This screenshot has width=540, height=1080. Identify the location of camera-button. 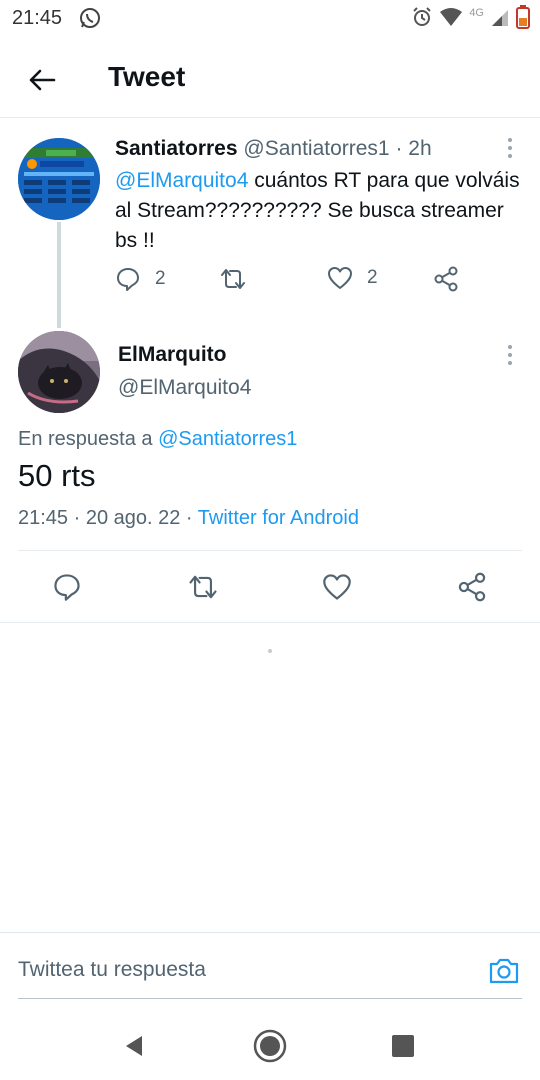
(504, 971).